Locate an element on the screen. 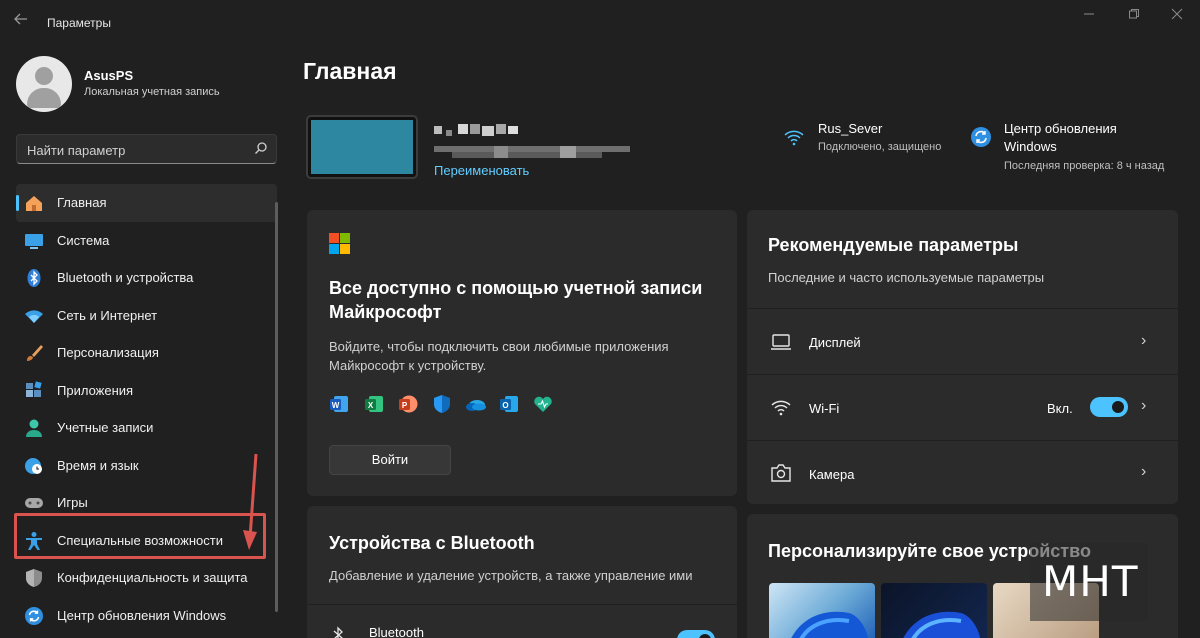  bluetooth-card-title: Устройства с Bluetooth is located at coordinates (432, 543).